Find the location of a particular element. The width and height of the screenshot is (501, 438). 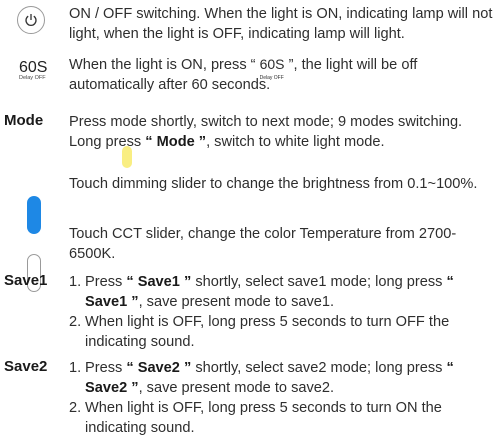

delay-inline-label: 60S Delay OFF is located at coordinates (272, 67).